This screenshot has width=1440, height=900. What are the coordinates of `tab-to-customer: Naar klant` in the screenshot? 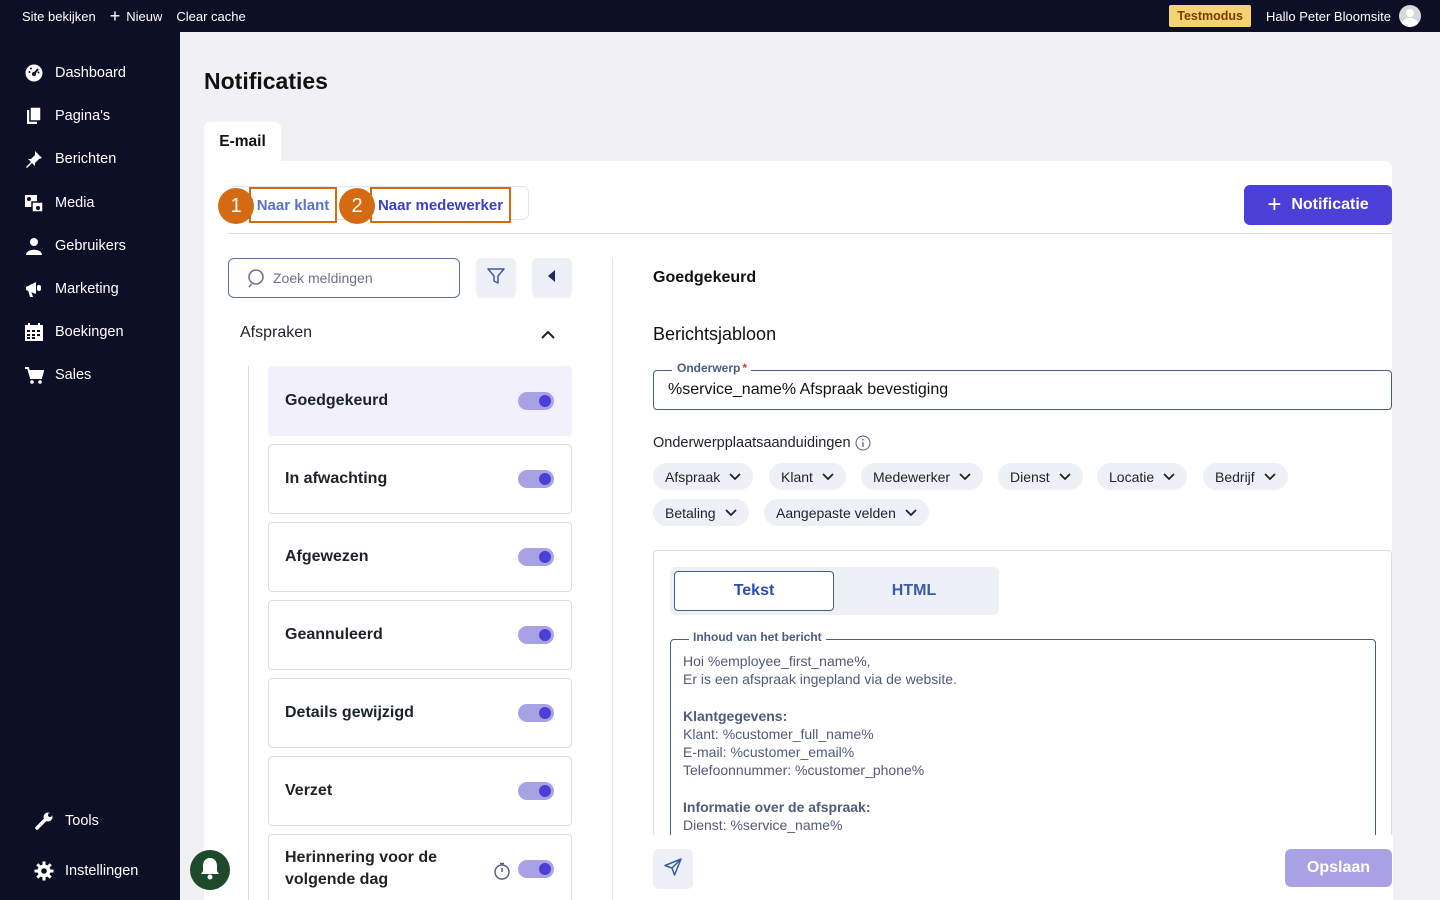 It's located at (293, 205).